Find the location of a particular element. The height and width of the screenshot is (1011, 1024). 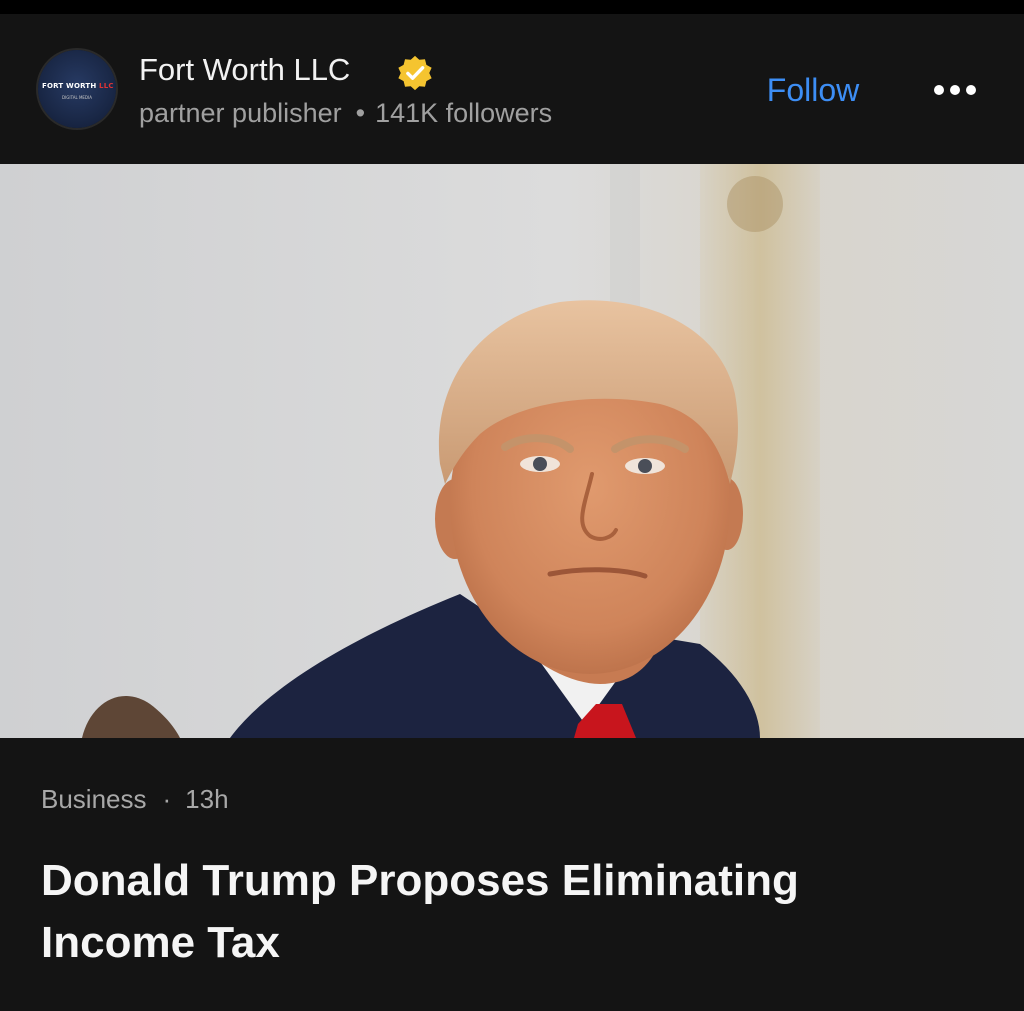

publisher-avatar: FORT WORTH LLC DIGITAL MEDIA is located at coordinates (77, 89).